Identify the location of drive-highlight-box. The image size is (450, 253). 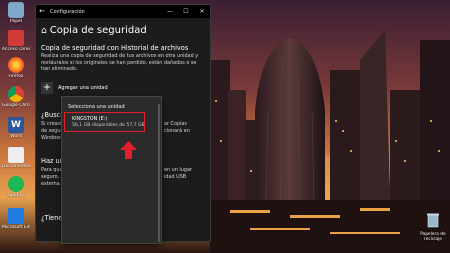
(104, 122).